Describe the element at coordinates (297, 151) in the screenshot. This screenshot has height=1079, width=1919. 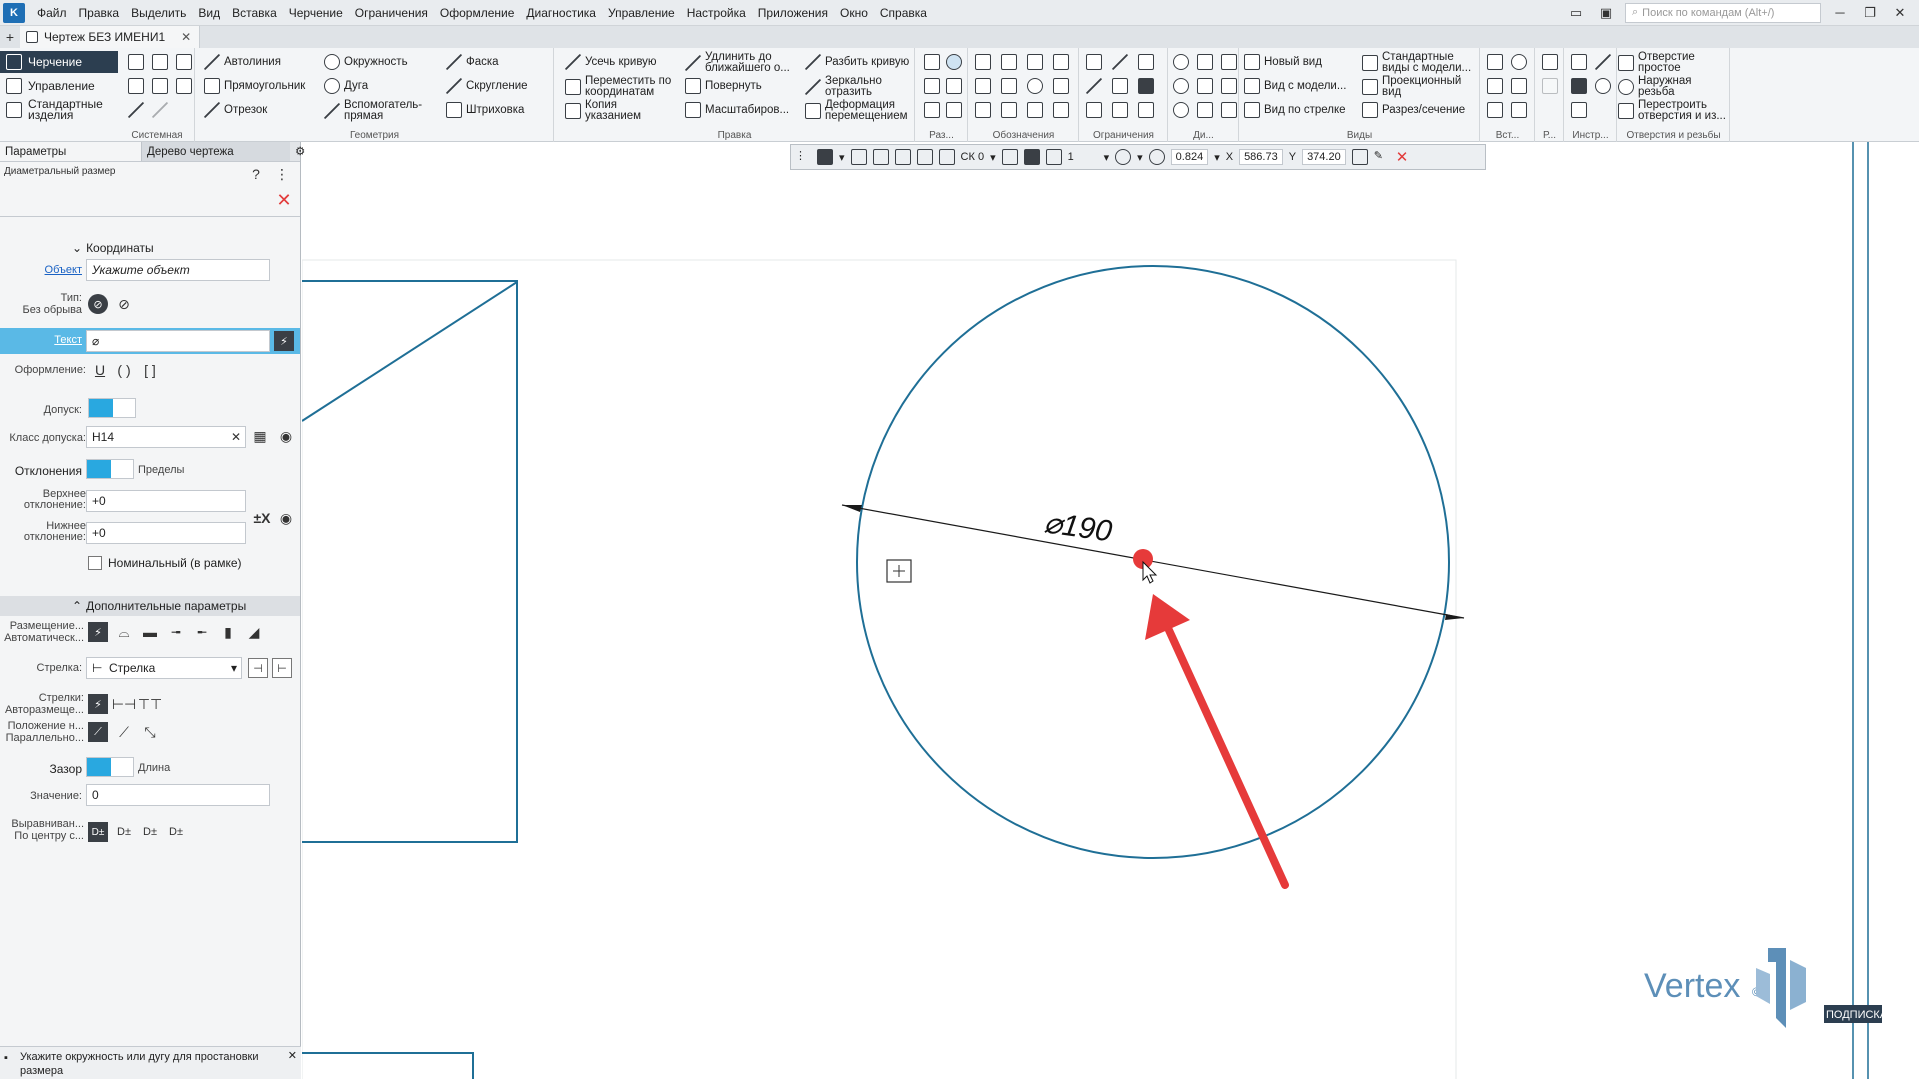
I see `gear-icon: ⚙` at that location.